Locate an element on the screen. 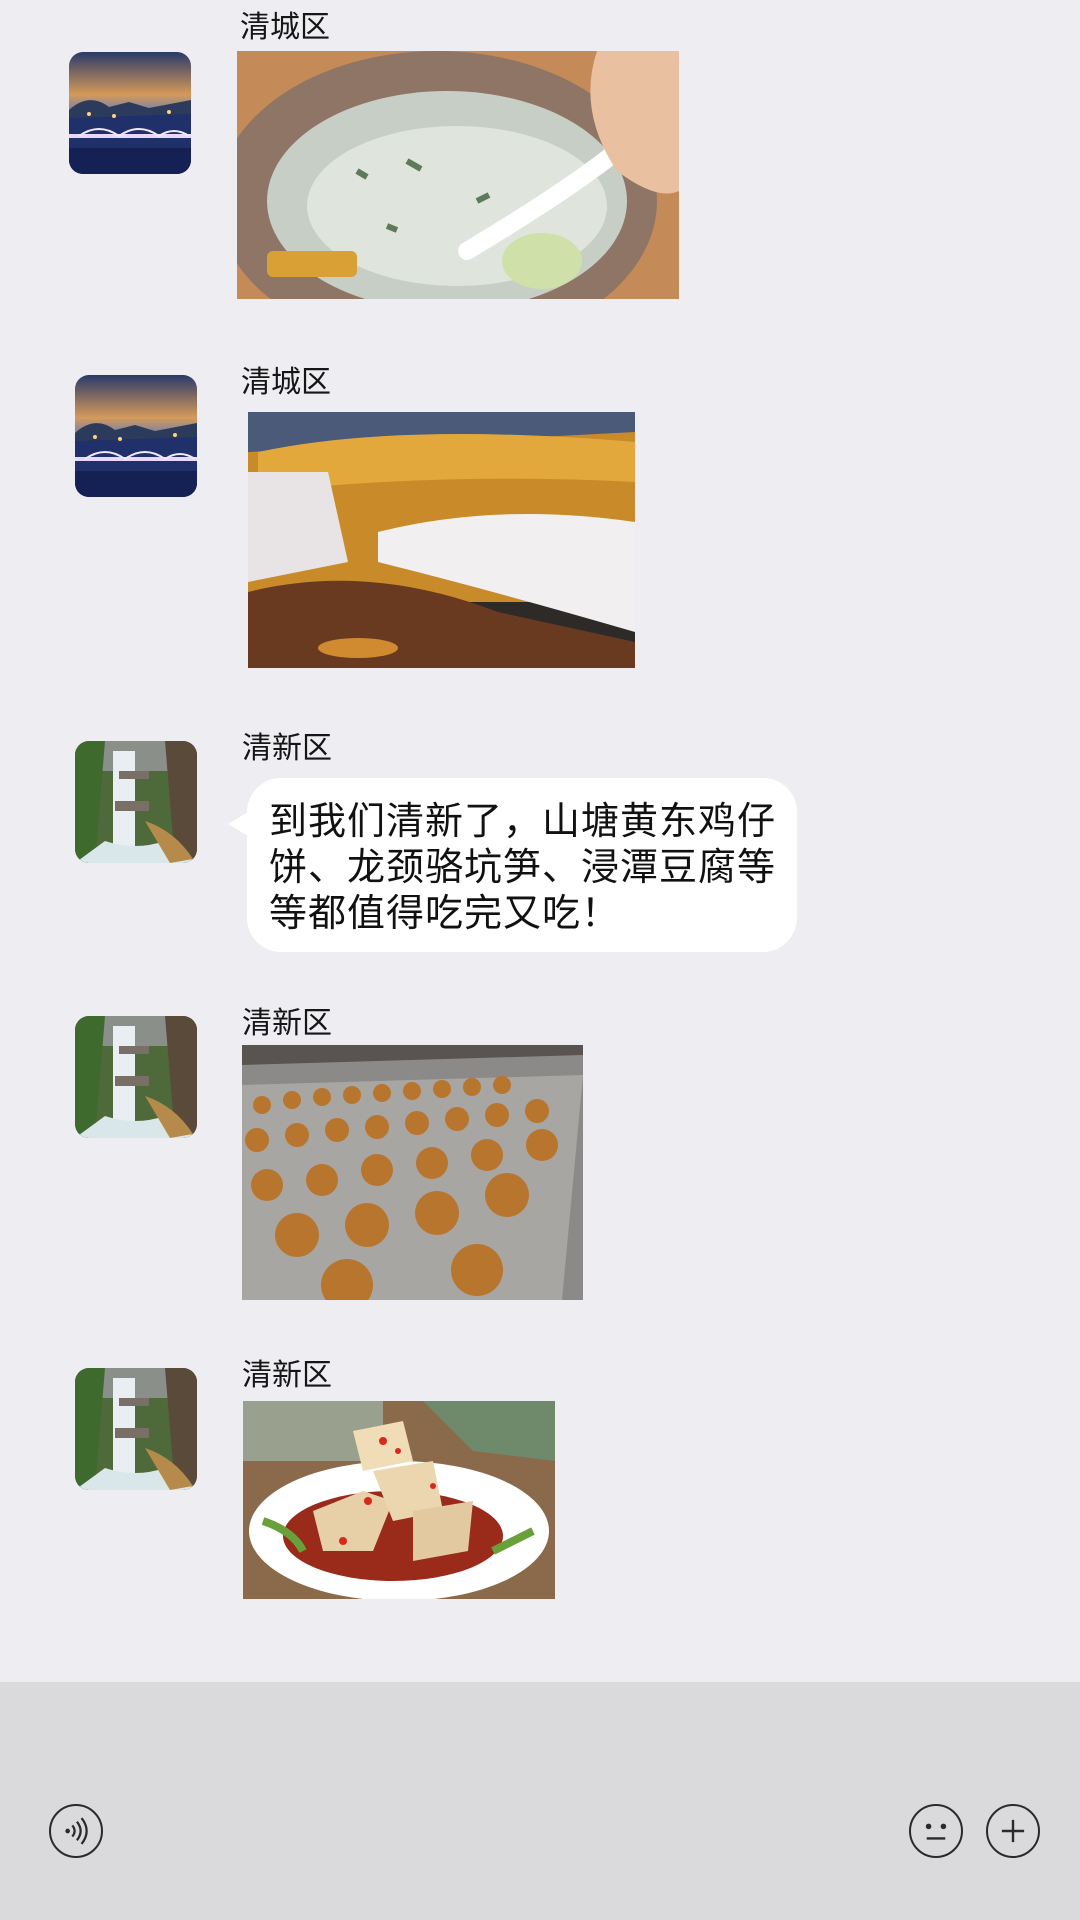 The width and height of the screenshot is (1080, 1920). voice-input-button is located at coordinates (76, 1831).